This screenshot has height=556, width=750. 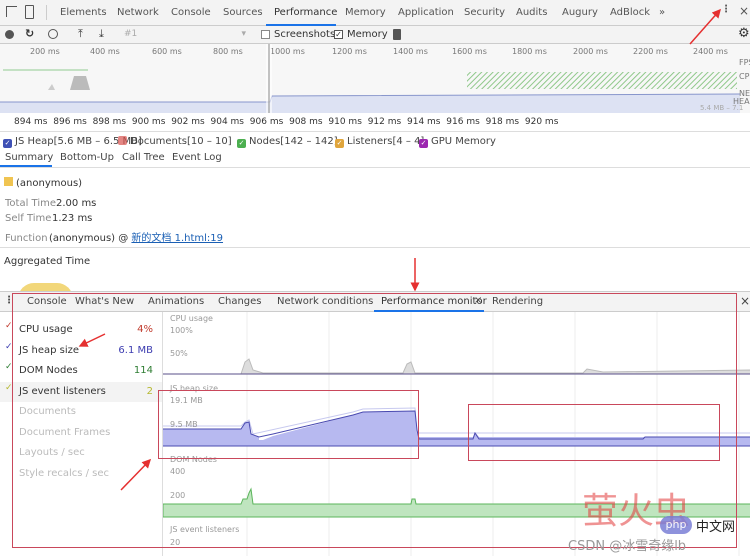 What do you see at coordinates (28, 218) in the screenshot?
I see `self-time-label: Self Time` at bounding box center [28, 218].